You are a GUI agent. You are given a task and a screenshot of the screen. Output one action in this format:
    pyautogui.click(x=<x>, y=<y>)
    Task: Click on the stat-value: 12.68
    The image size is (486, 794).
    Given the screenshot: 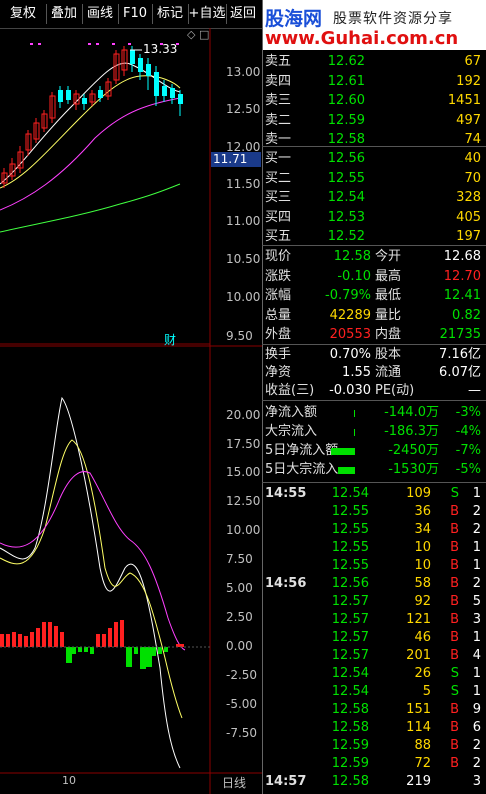 What is the action you would take?
    pyautogui.click(x=462, y=256)
    